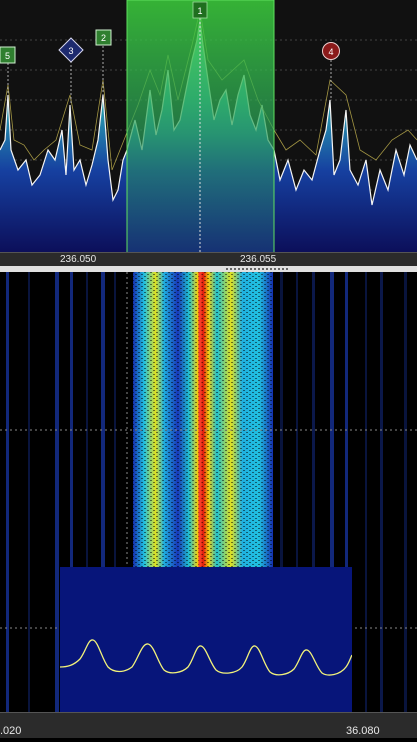 The height and width of the screenshot is (742, 417). Describe the element at coordinates (78, 259) in the screenshot. I see `frequency-tick-label: 236.050` at that location.